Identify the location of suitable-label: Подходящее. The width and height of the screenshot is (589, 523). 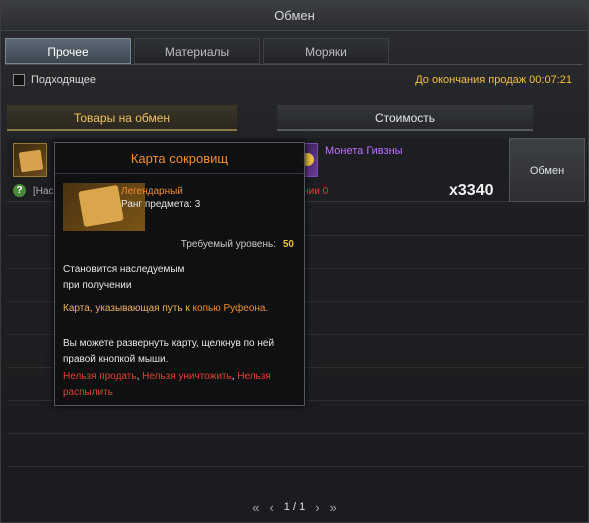
(63, 80).